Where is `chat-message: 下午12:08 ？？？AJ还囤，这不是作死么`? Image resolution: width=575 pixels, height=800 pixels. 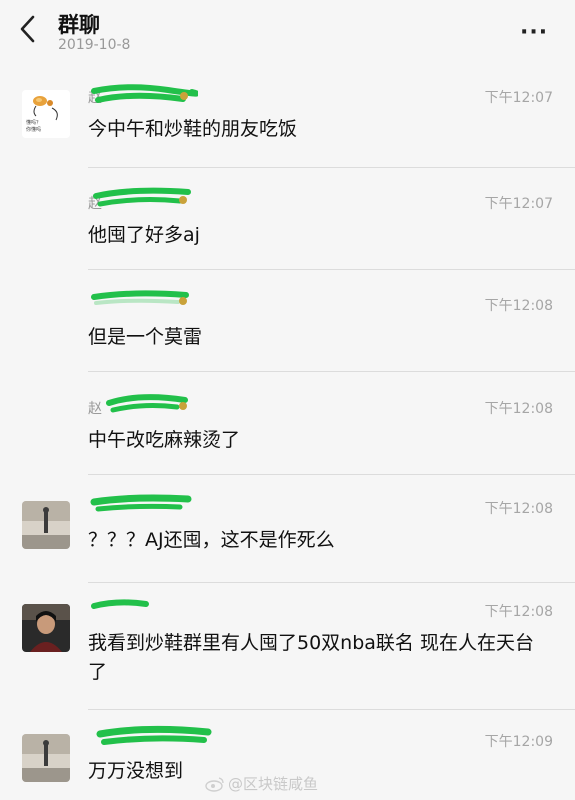 chat-message: 下午12:08 ？？？AJ还囤，这不是作死么 is located at coordinates (287, 538).